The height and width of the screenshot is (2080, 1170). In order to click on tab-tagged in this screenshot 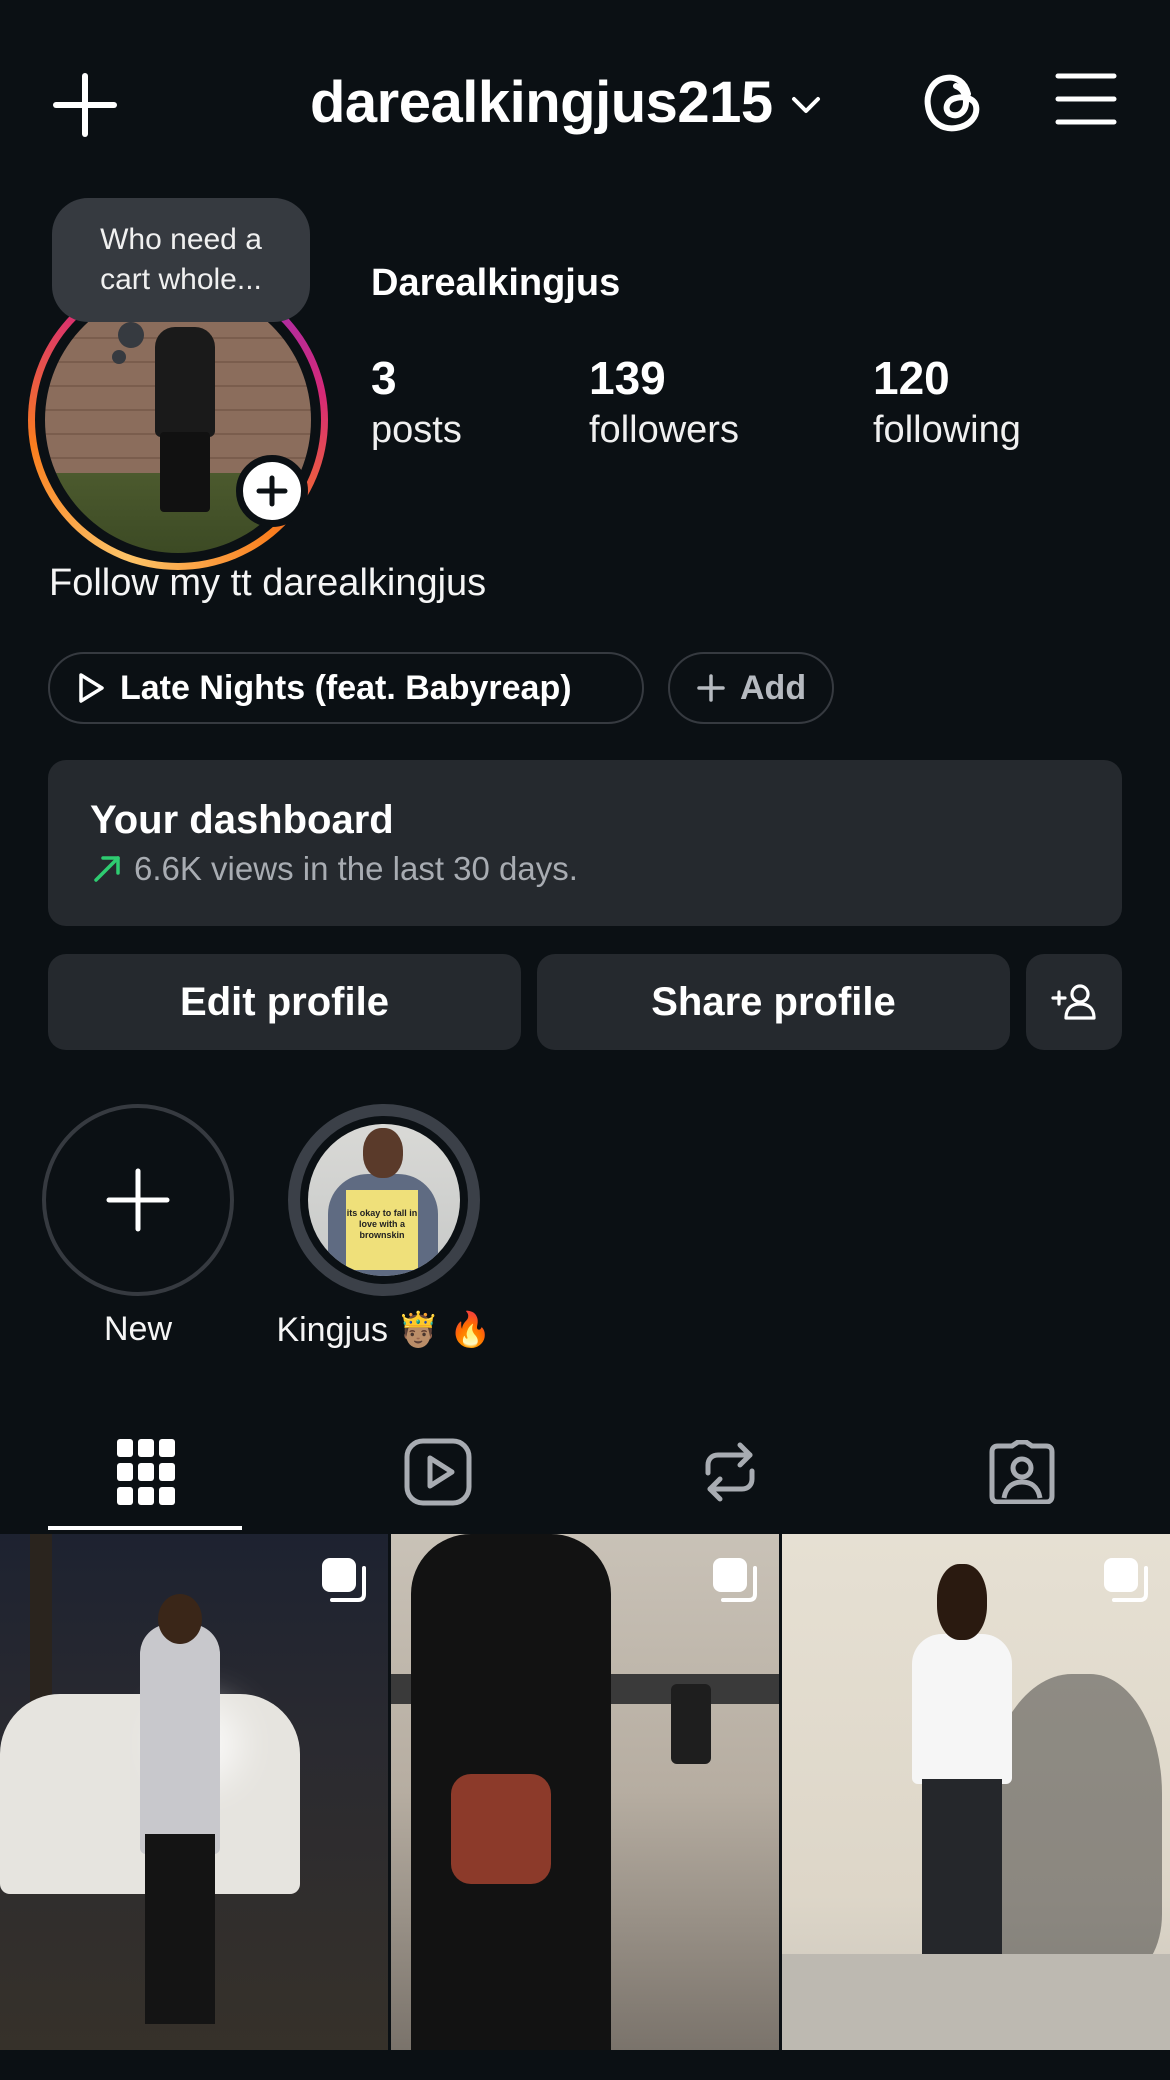, I will do `click(1022, 1472)`.